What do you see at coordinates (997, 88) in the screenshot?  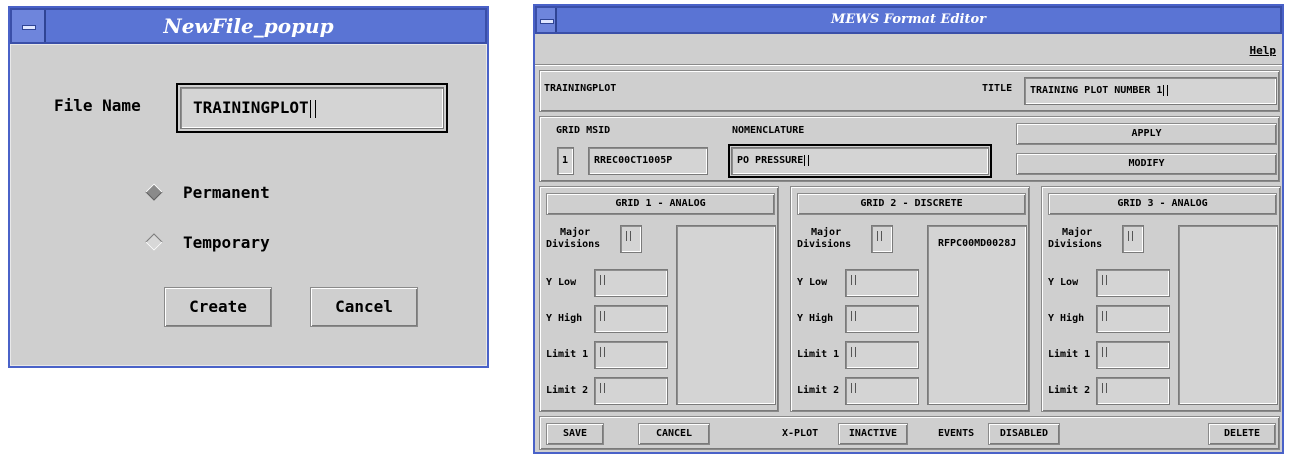 I see `title-label: TITLE` at bounding box center [997, 88].